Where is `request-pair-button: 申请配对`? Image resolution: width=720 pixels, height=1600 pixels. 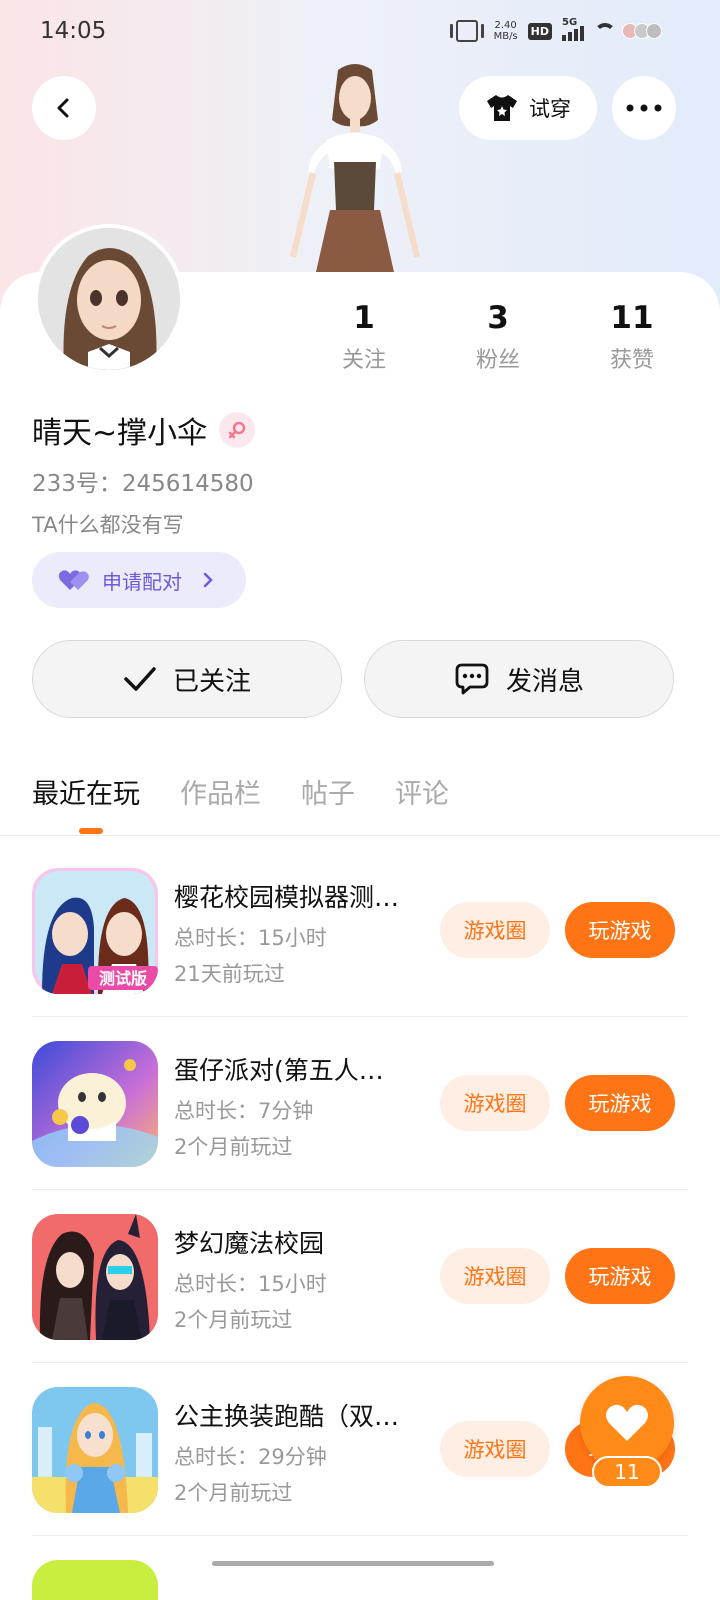 request-pair-button: 申请配对 is located at coordinates (139, 580).